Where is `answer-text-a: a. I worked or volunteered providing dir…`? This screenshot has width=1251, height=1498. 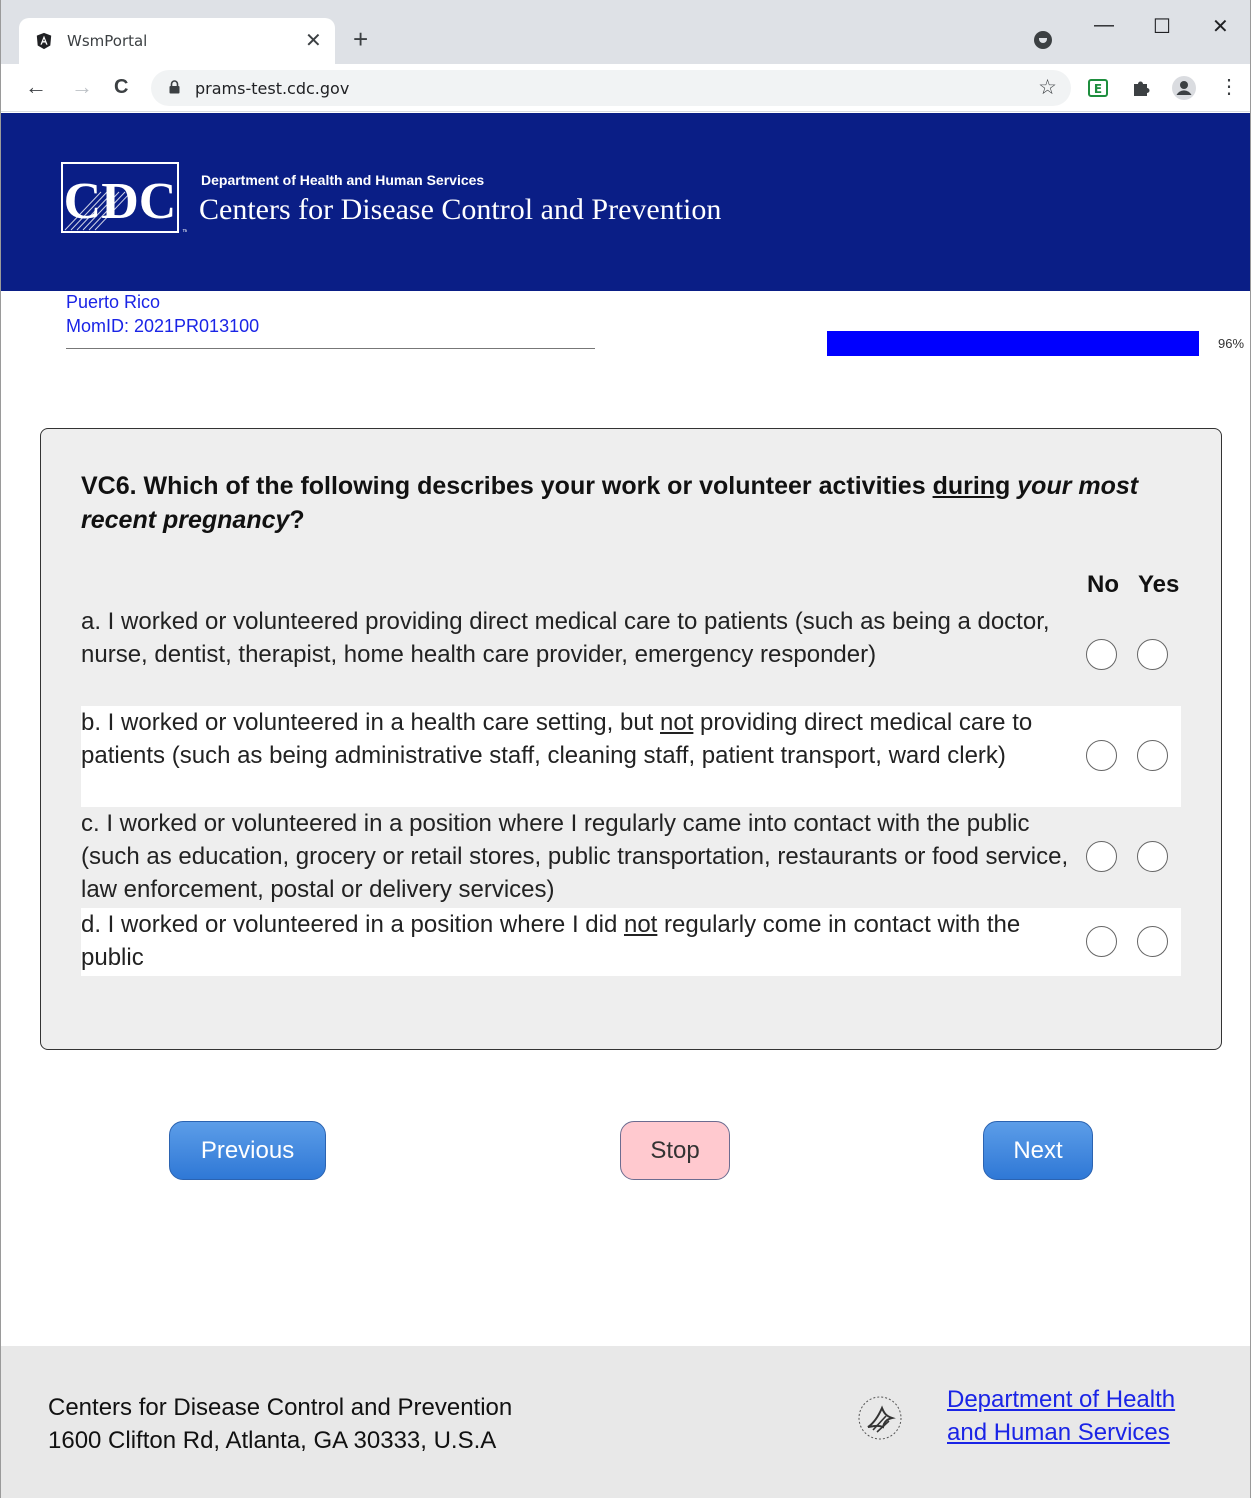
answer-text-a: a. I worked or volunteered providing dir… is located at coordinates (565, 638).